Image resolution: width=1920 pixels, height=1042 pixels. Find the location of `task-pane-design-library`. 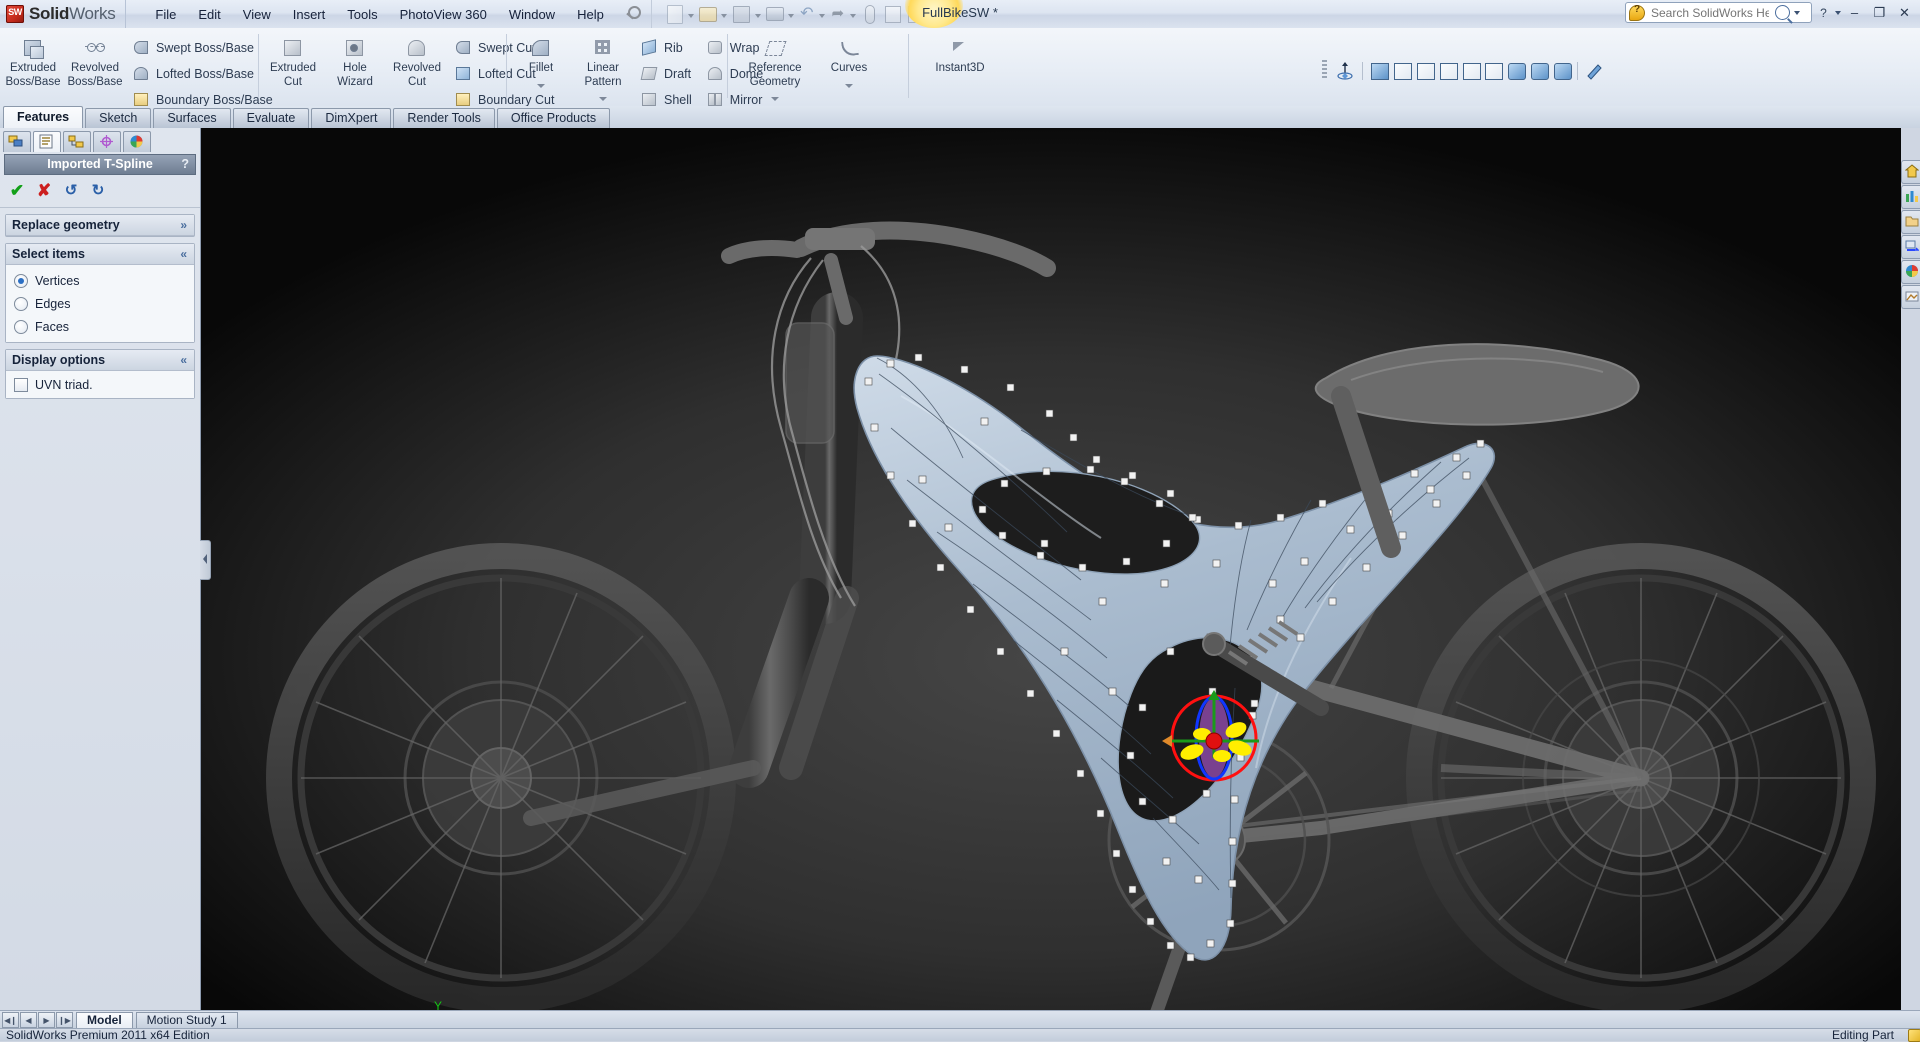

task-pane-design-library is located at coordinates (1910, 197).